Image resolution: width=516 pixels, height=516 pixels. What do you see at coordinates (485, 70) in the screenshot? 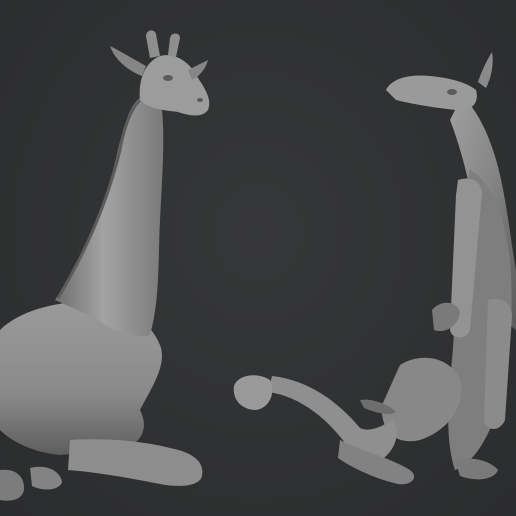
I see `giraffe-right-ear` at bounding box center [485, 70].